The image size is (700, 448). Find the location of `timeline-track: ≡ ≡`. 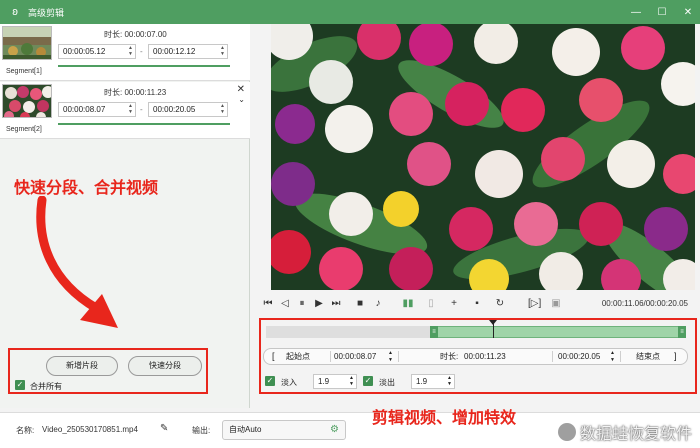

timeline-track: ≡ ≡ is located at coordinates (476, 329).